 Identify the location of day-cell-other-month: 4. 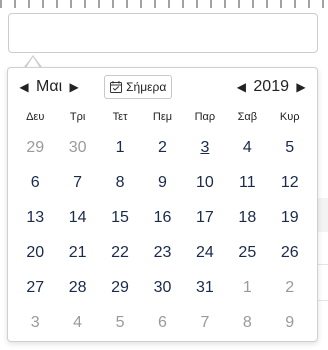
(77, 322).